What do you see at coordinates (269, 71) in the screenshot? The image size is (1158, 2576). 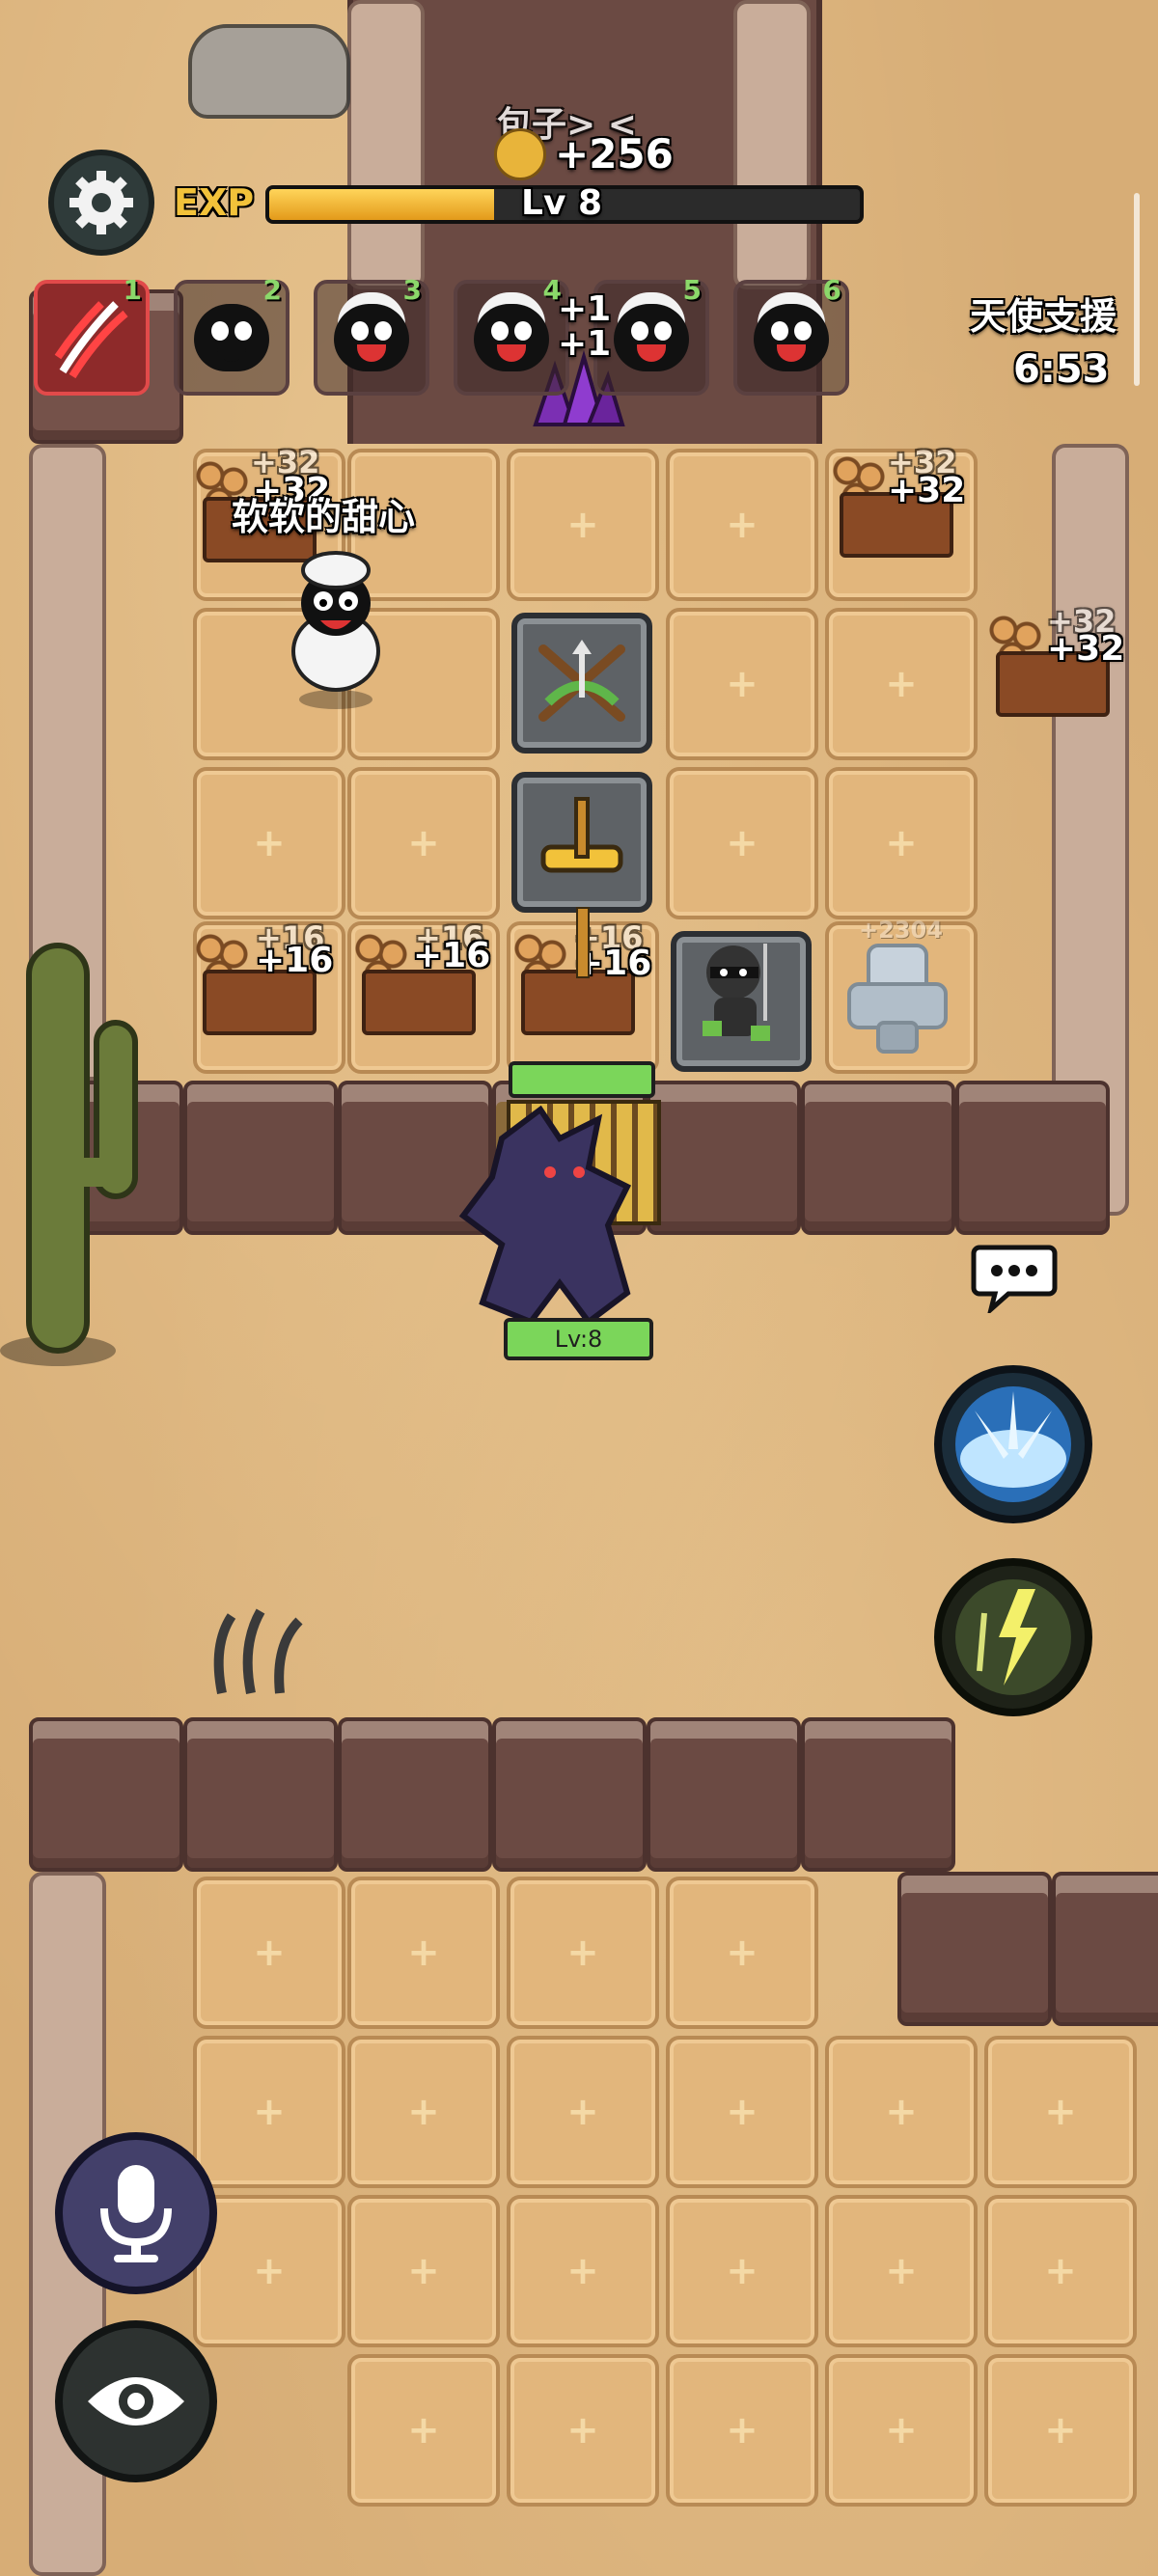 I see `animal-skull` at bounding box center [269, 71].